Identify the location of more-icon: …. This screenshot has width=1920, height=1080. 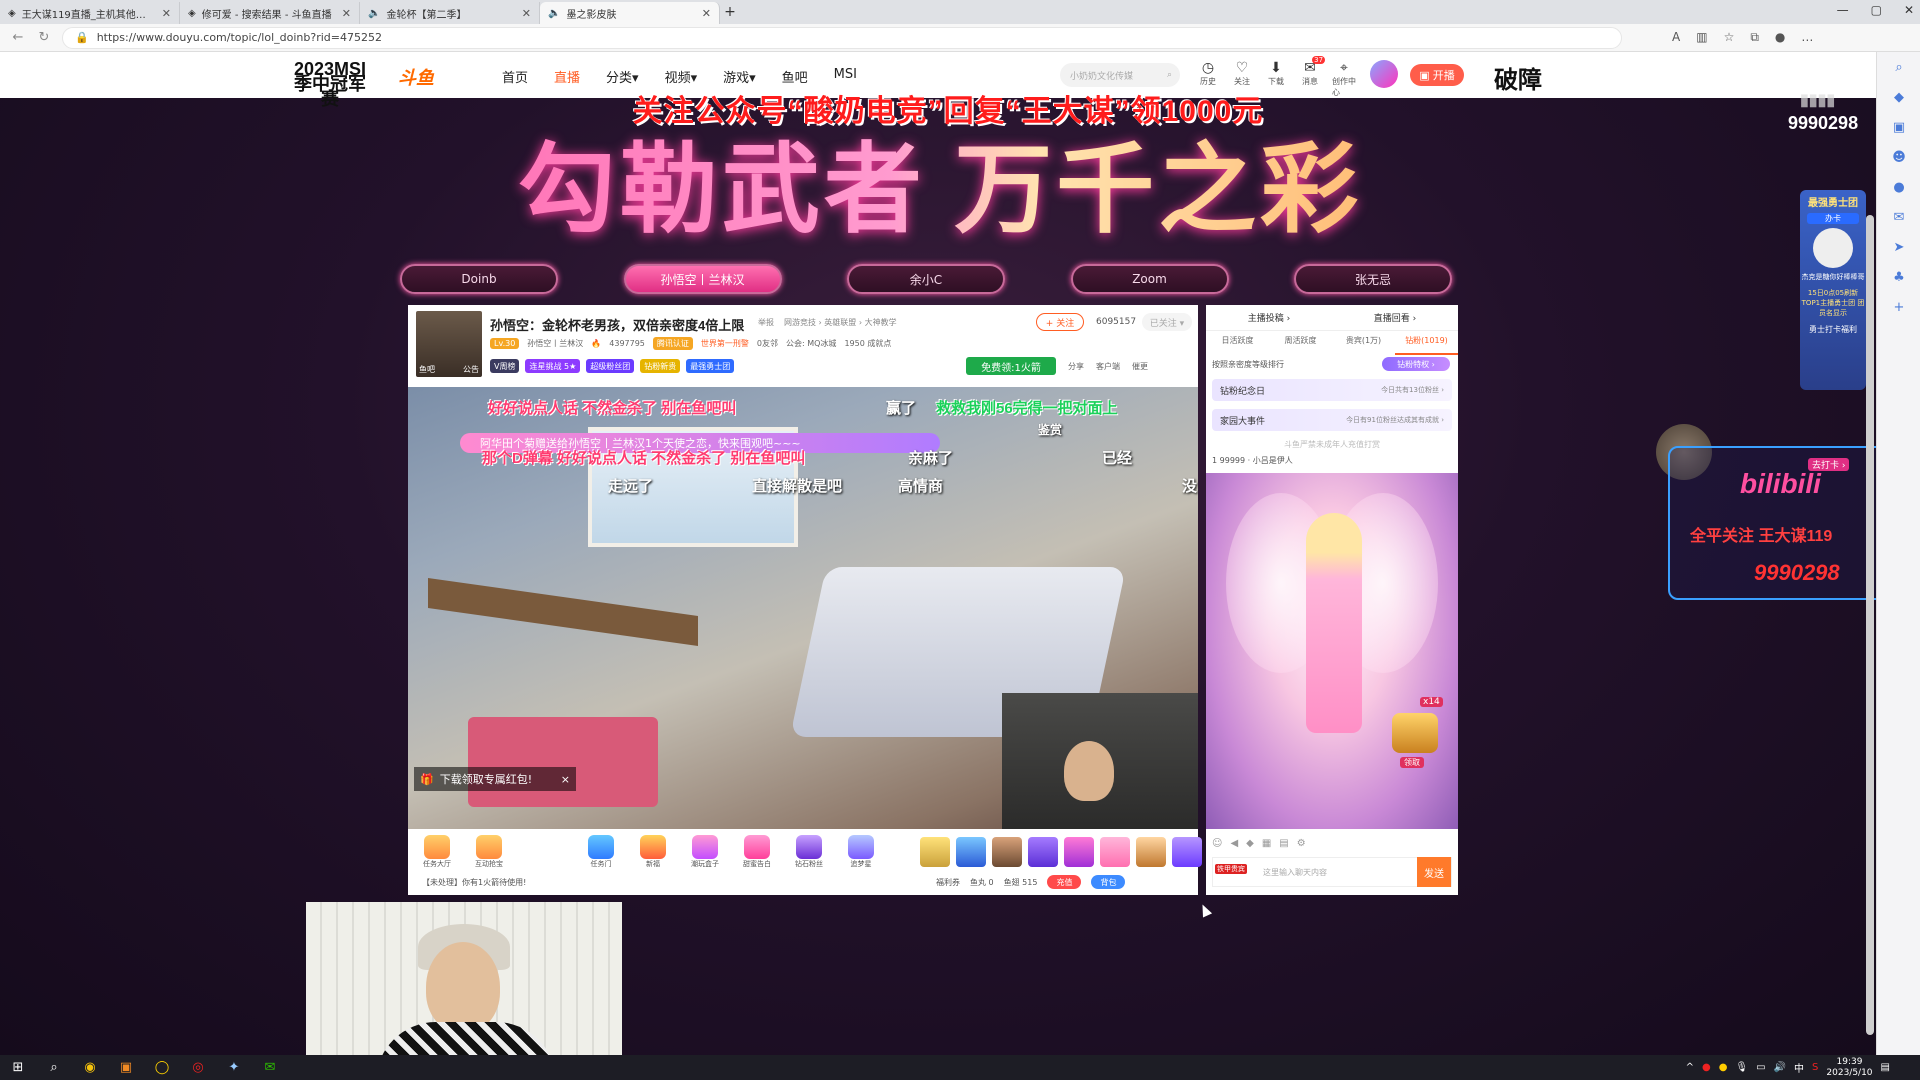
(1807, 37).